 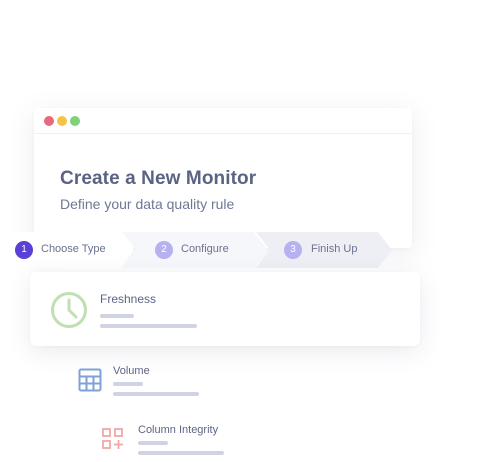 What do you see at coordinates (239, 250) in the screenshot?
I see `stepper: 1 Choose Type 2 Configure 3 Finish Up` at bounding box center [239, 250].